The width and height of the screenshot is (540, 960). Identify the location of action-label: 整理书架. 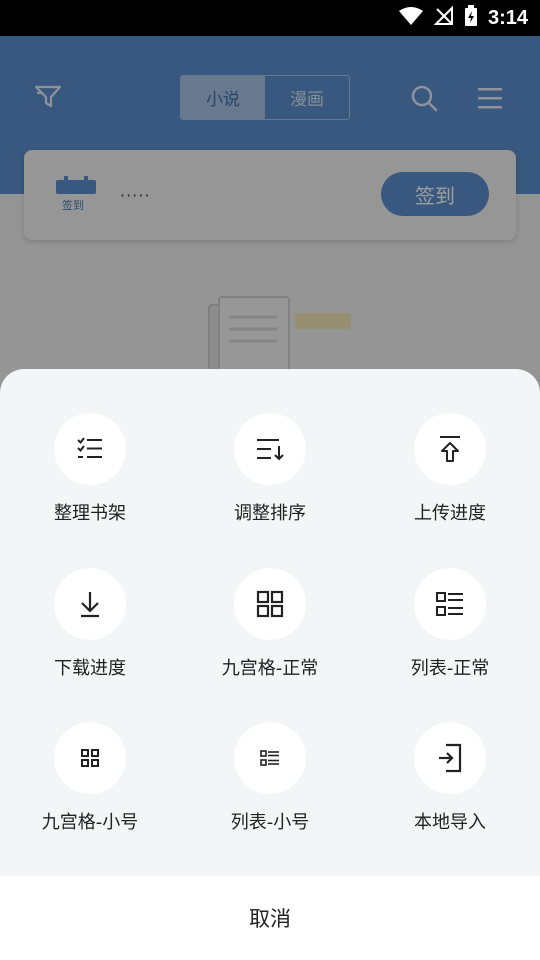
(90, 513).